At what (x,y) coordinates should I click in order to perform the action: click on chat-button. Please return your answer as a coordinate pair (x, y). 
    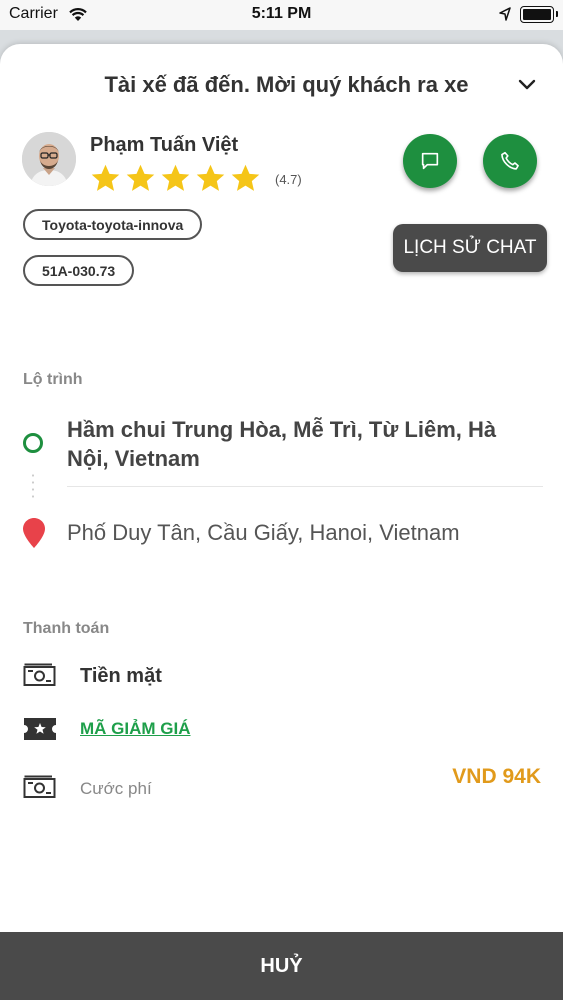
    Looking at the image, I should click on (430, 161).